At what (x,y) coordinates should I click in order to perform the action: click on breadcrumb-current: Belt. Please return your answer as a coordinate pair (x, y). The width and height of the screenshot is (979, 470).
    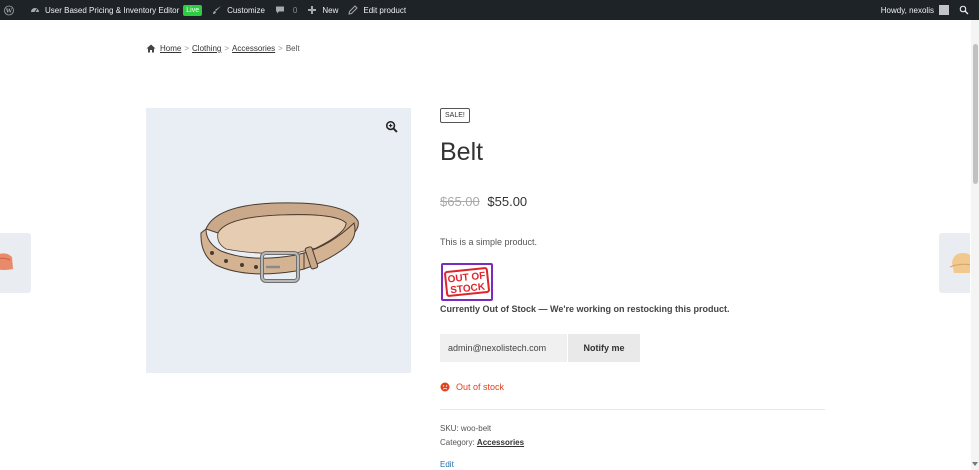
    Looking at the image, I should click on (292, 48).